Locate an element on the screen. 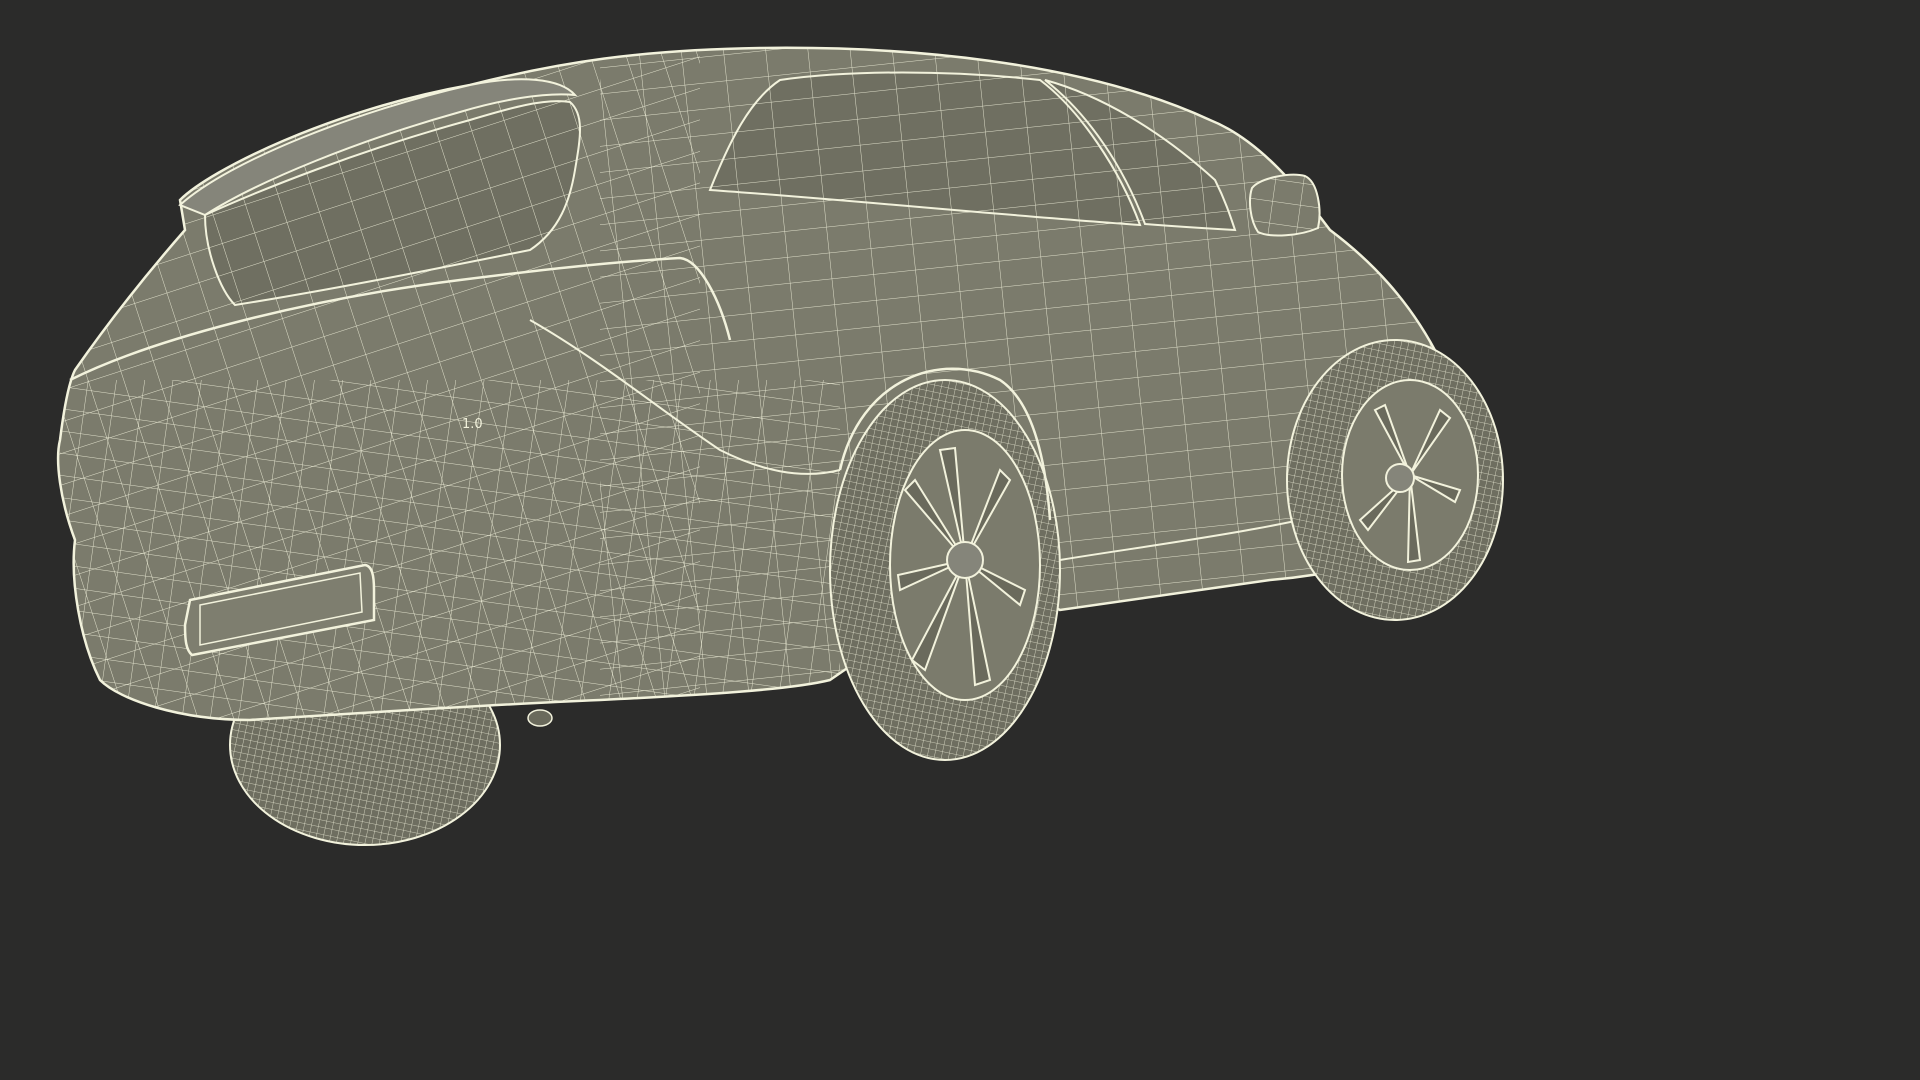  front-left-wheel is located at coordinates (1395, 480).